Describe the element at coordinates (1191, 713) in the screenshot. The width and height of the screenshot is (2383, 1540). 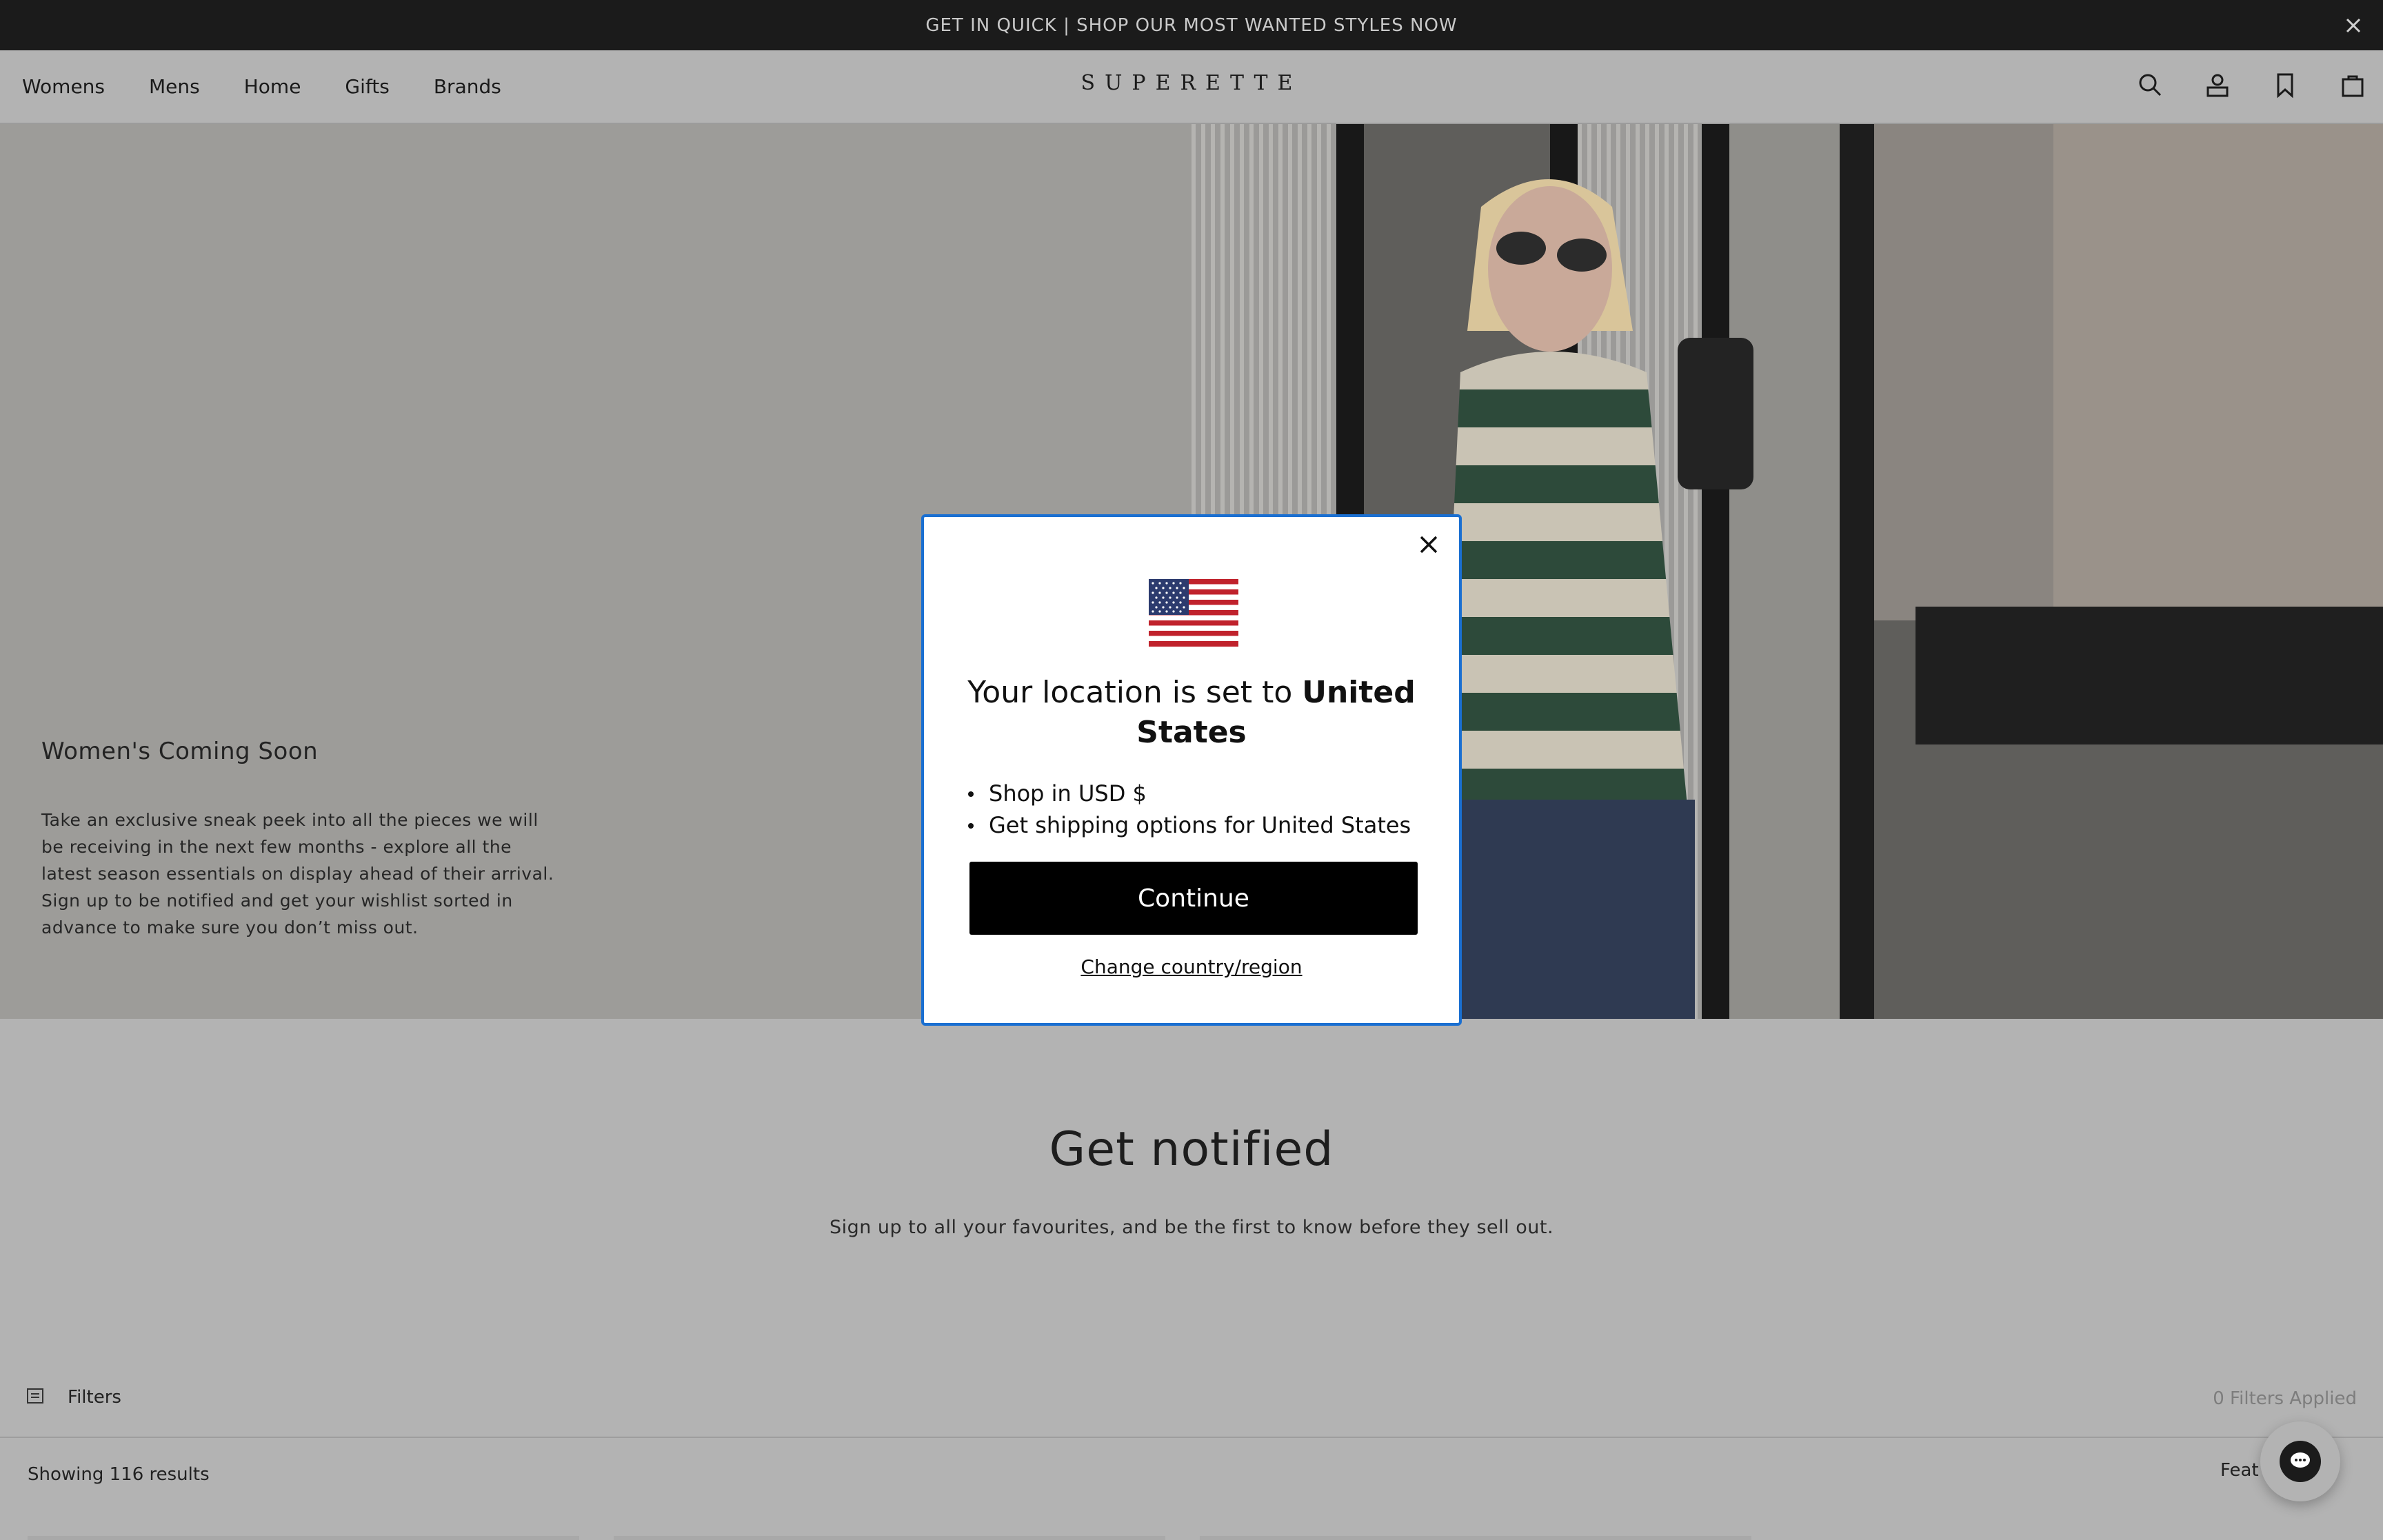
I see `modal-title: Your location is set to United States` at that location.